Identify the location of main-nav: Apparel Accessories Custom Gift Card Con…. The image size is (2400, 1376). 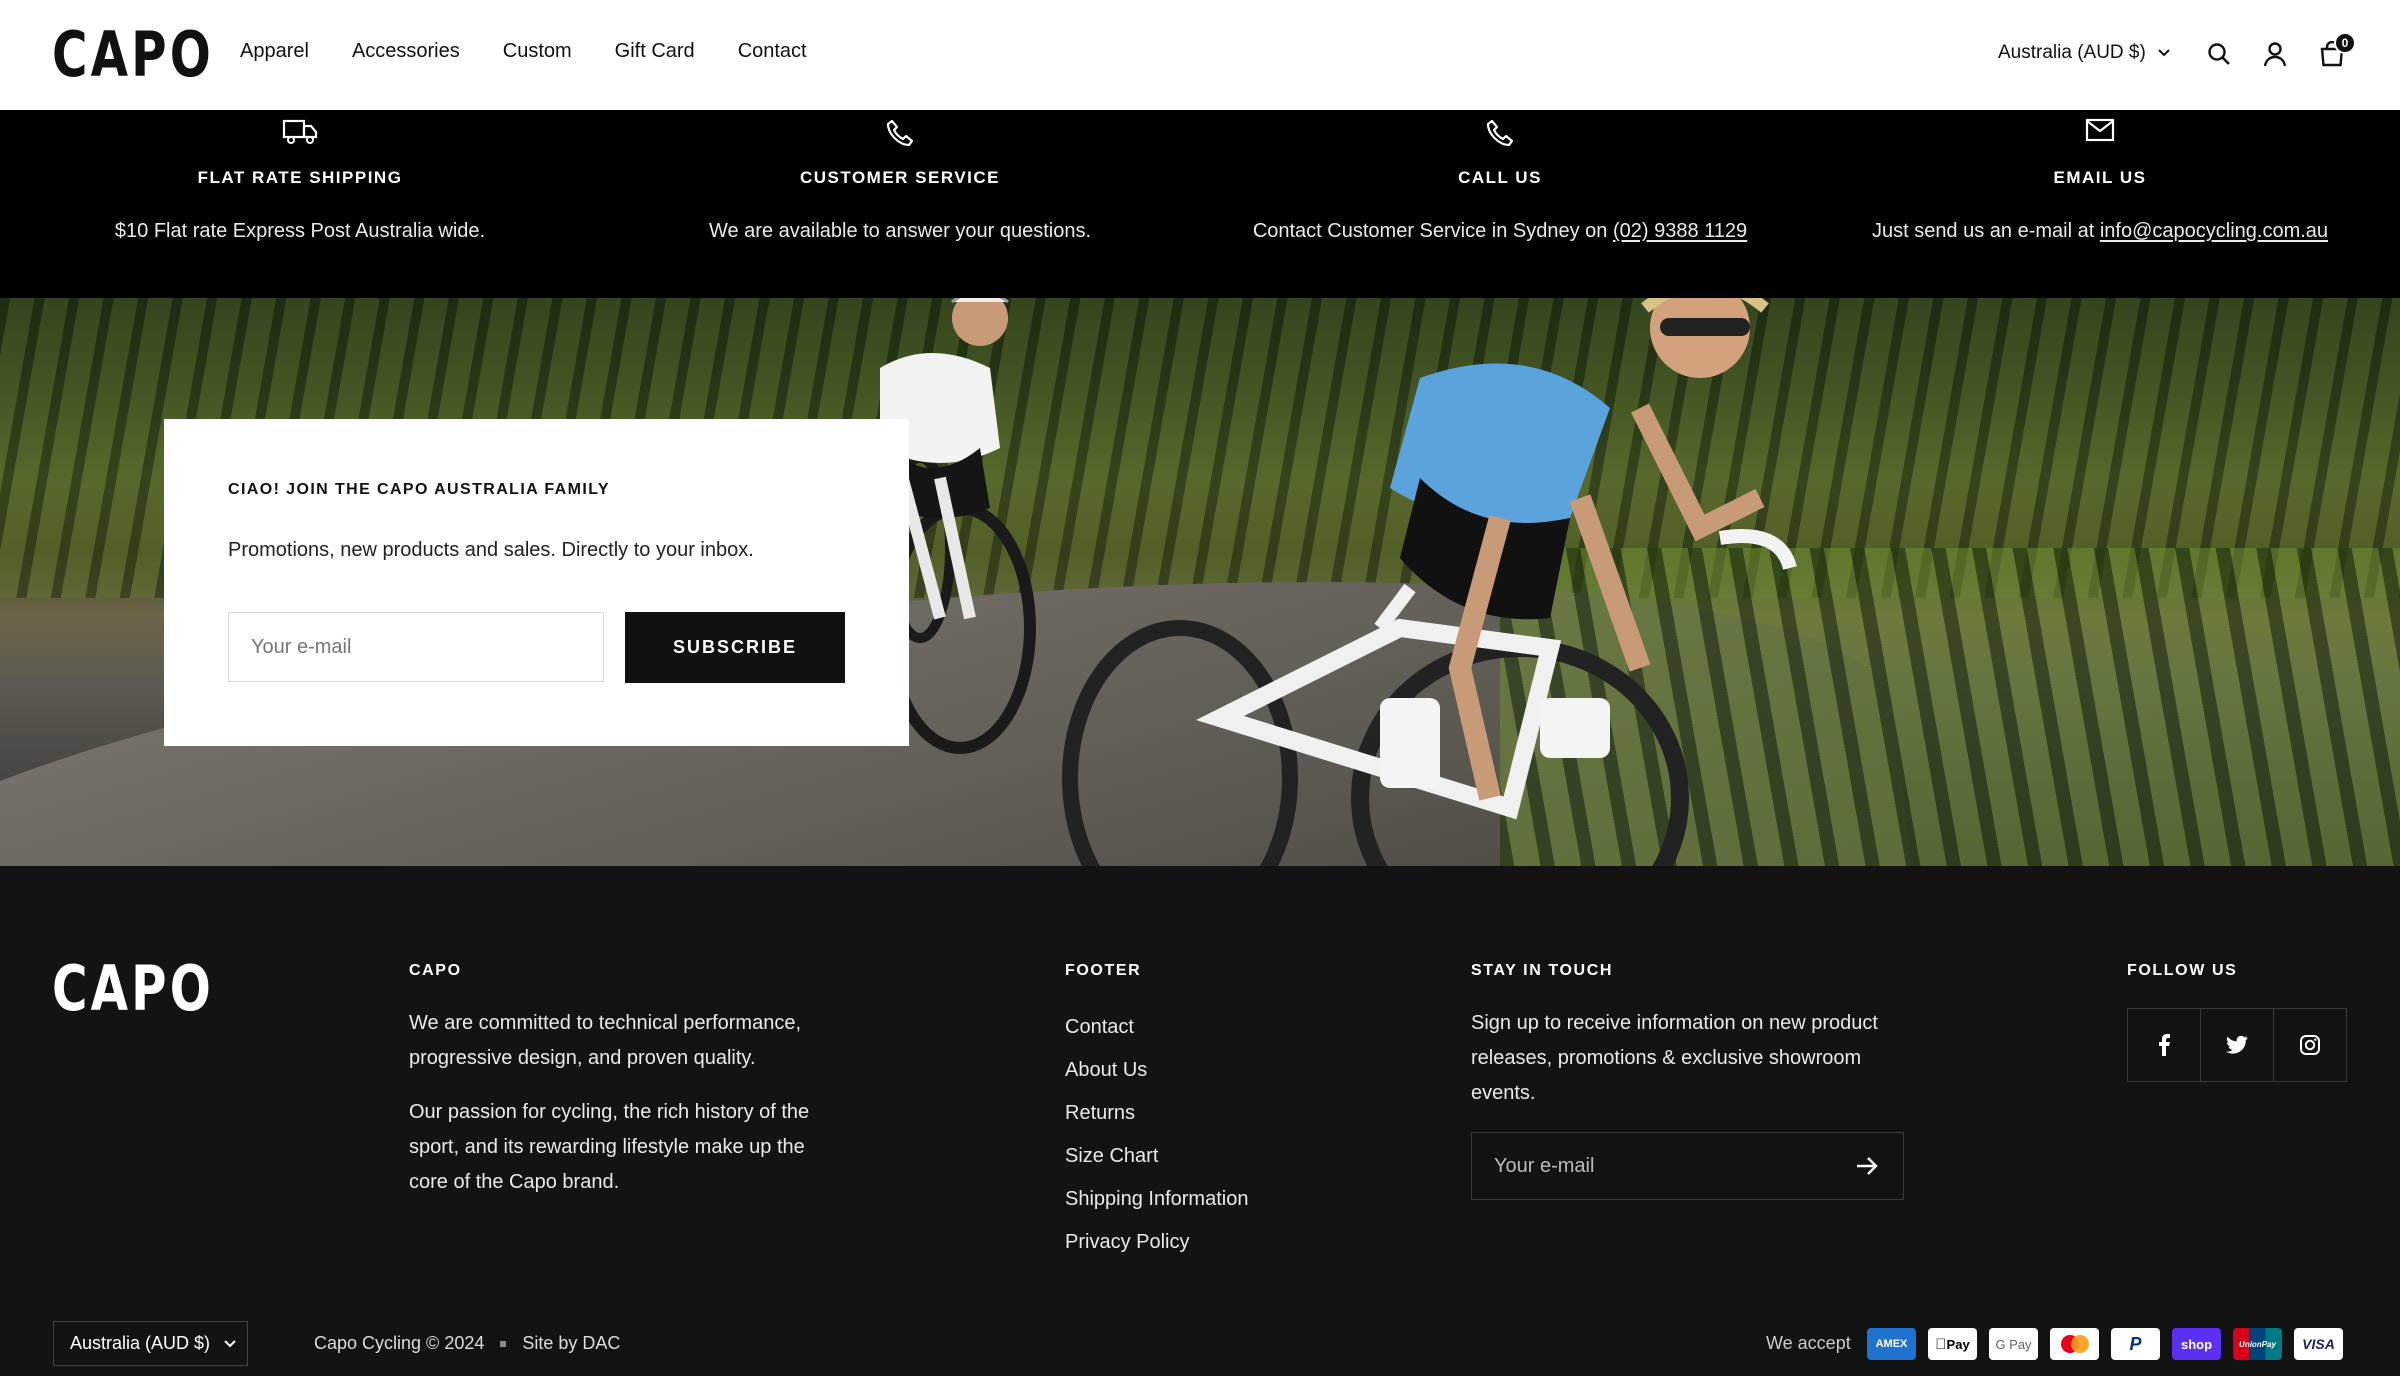
(523, 51).